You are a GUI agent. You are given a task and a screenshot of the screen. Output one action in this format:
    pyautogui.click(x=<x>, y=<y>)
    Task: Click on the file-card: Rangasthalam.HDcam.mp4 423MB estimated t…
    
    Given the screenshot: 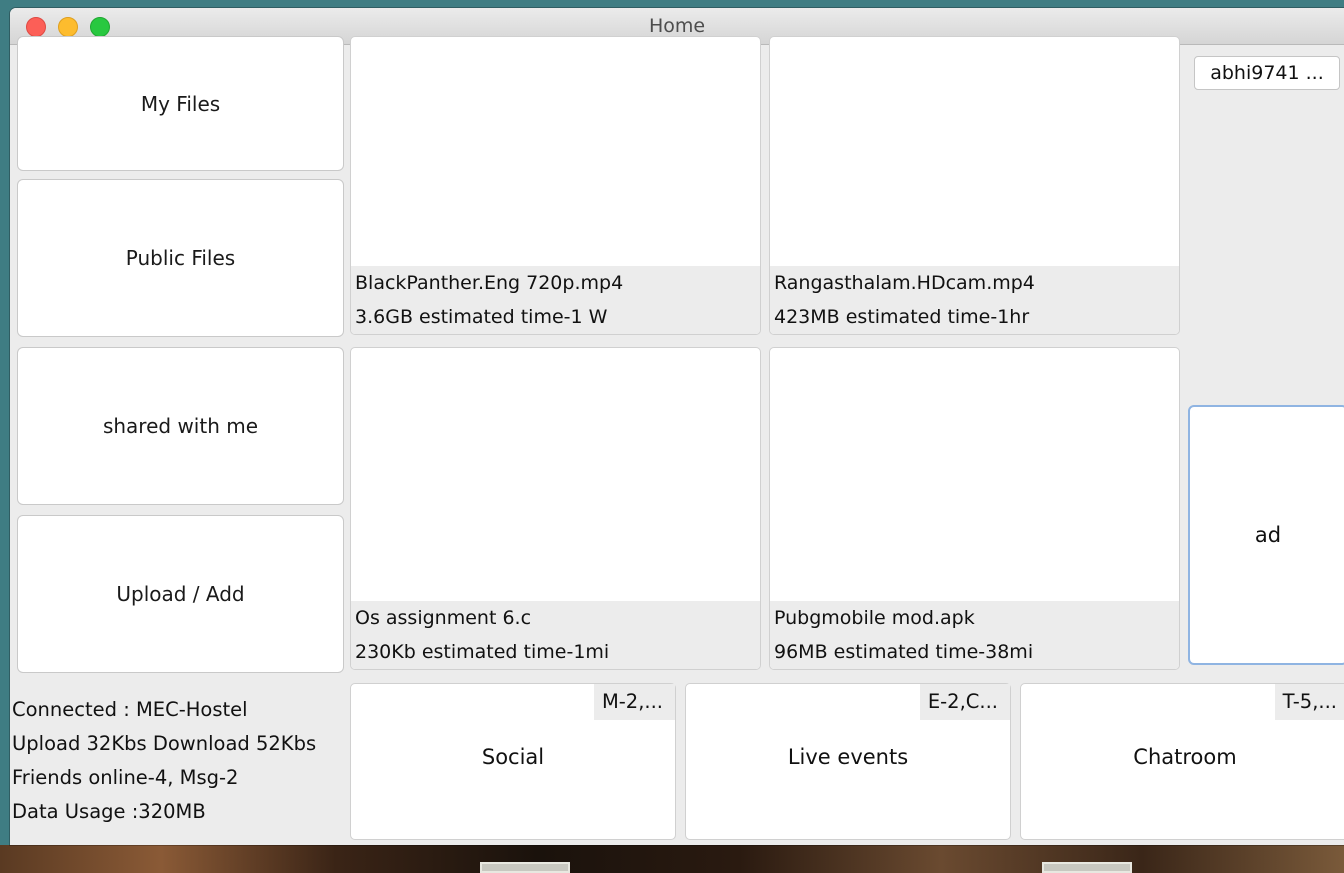 What is the action you would take?
    pyautogui.click(x=974, y=185)
    